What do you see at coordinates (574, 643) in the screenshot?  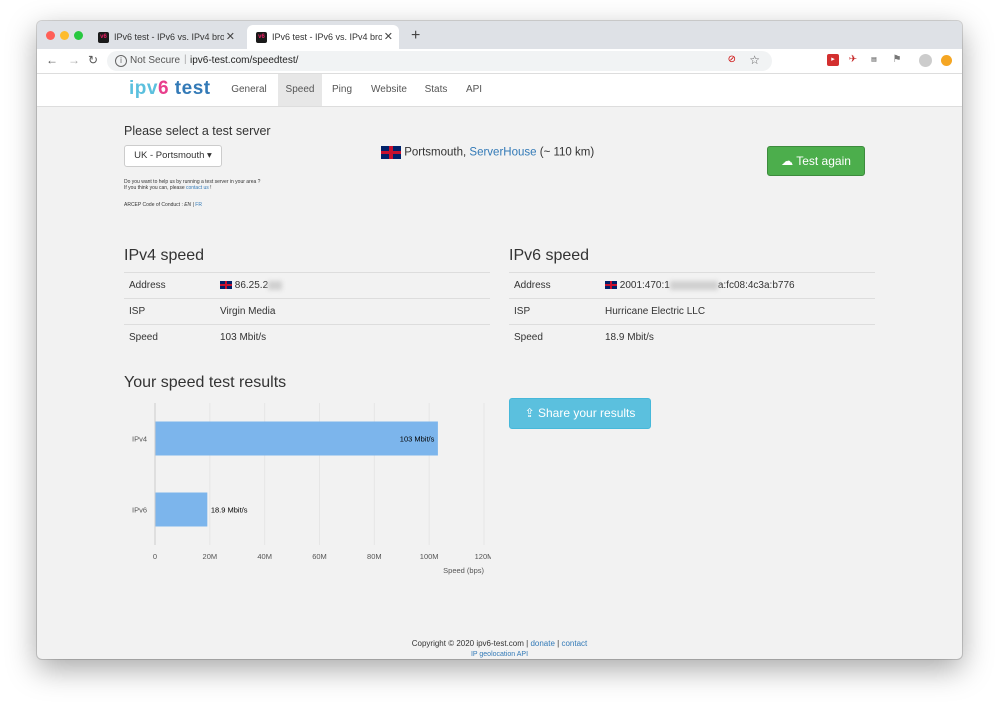 I see `contact-link: contact` at bounding box center [574, 643].